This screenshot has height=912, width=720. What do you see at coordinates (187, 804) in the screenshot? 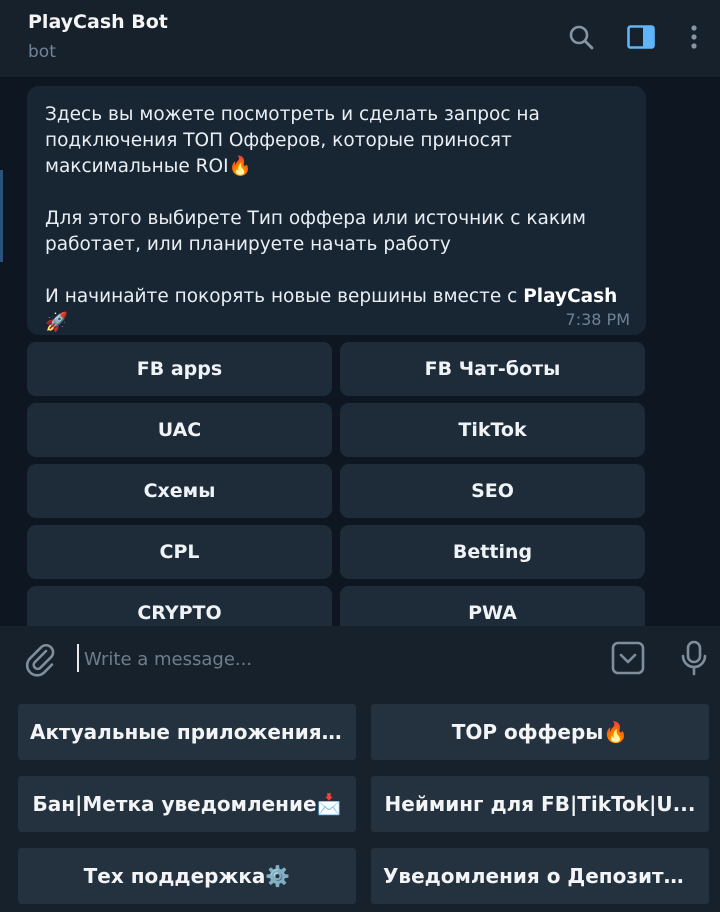
I see `reply-button-ban-notification: Бан|Метка уведомление📩` at bounding box center [187, 804].